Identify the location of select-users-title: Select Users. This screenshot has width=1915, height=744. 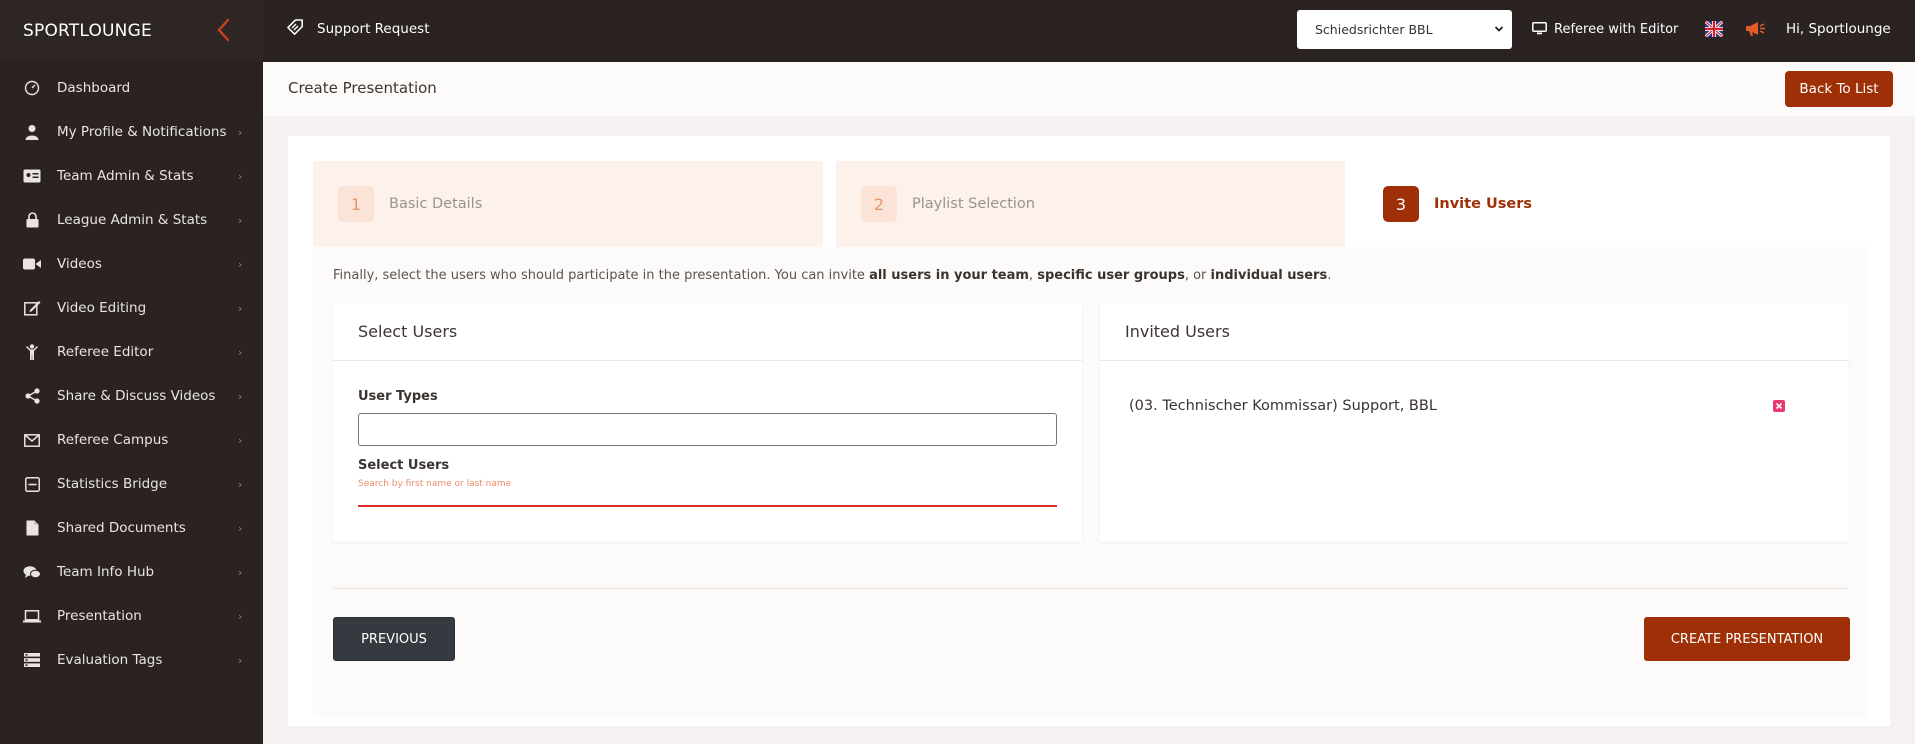
(707, 332).